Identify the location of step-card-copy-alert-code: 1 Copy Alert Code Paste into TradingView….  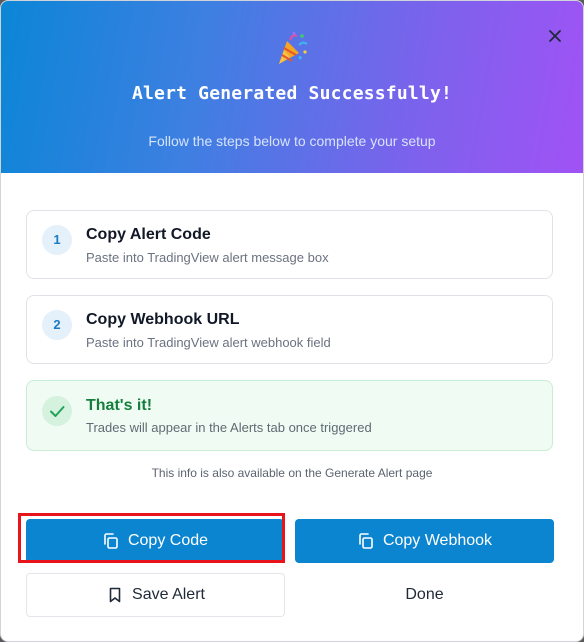
(289, 244).